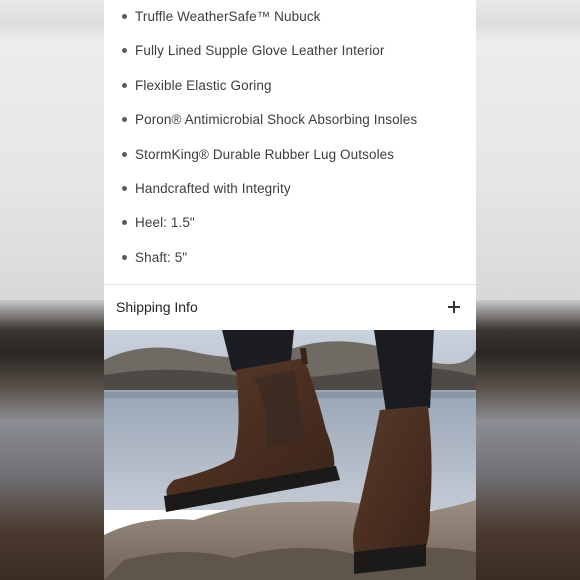  I want to click on feature-item: Handcrafted with Integrity, so click(206, 188).